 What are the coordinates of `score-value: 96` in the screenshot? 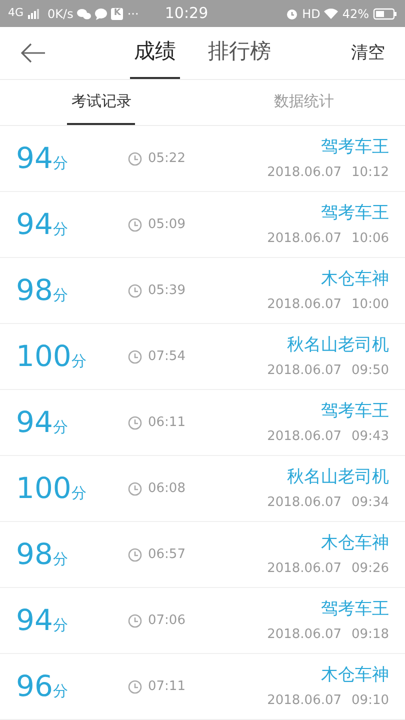 It's located at (34, 686).